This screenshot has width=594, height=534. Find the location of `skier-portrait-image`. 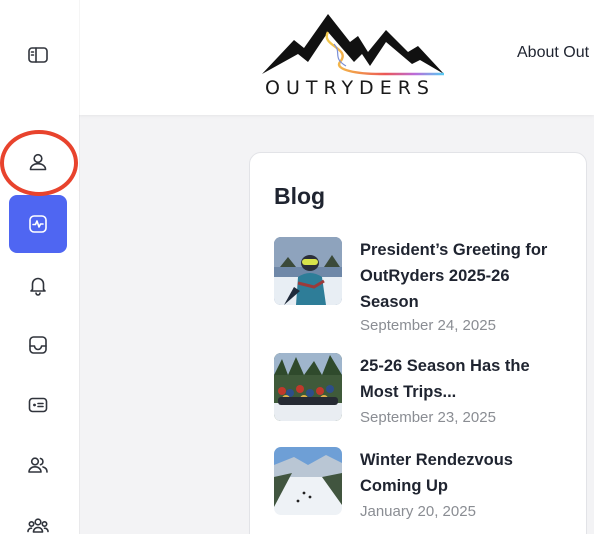

skier-portrait-image is located at coordinates (308, 271).